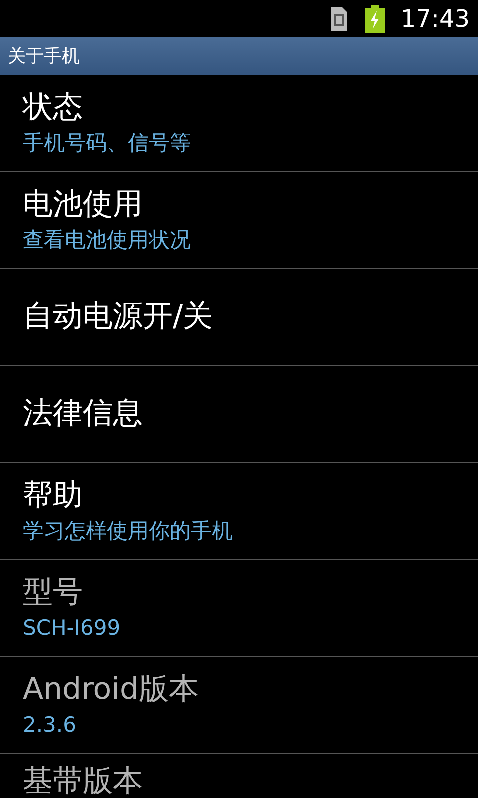 This screenshot has height=798, width=478. I want to click on sim-card-icon, so click(338, 19).